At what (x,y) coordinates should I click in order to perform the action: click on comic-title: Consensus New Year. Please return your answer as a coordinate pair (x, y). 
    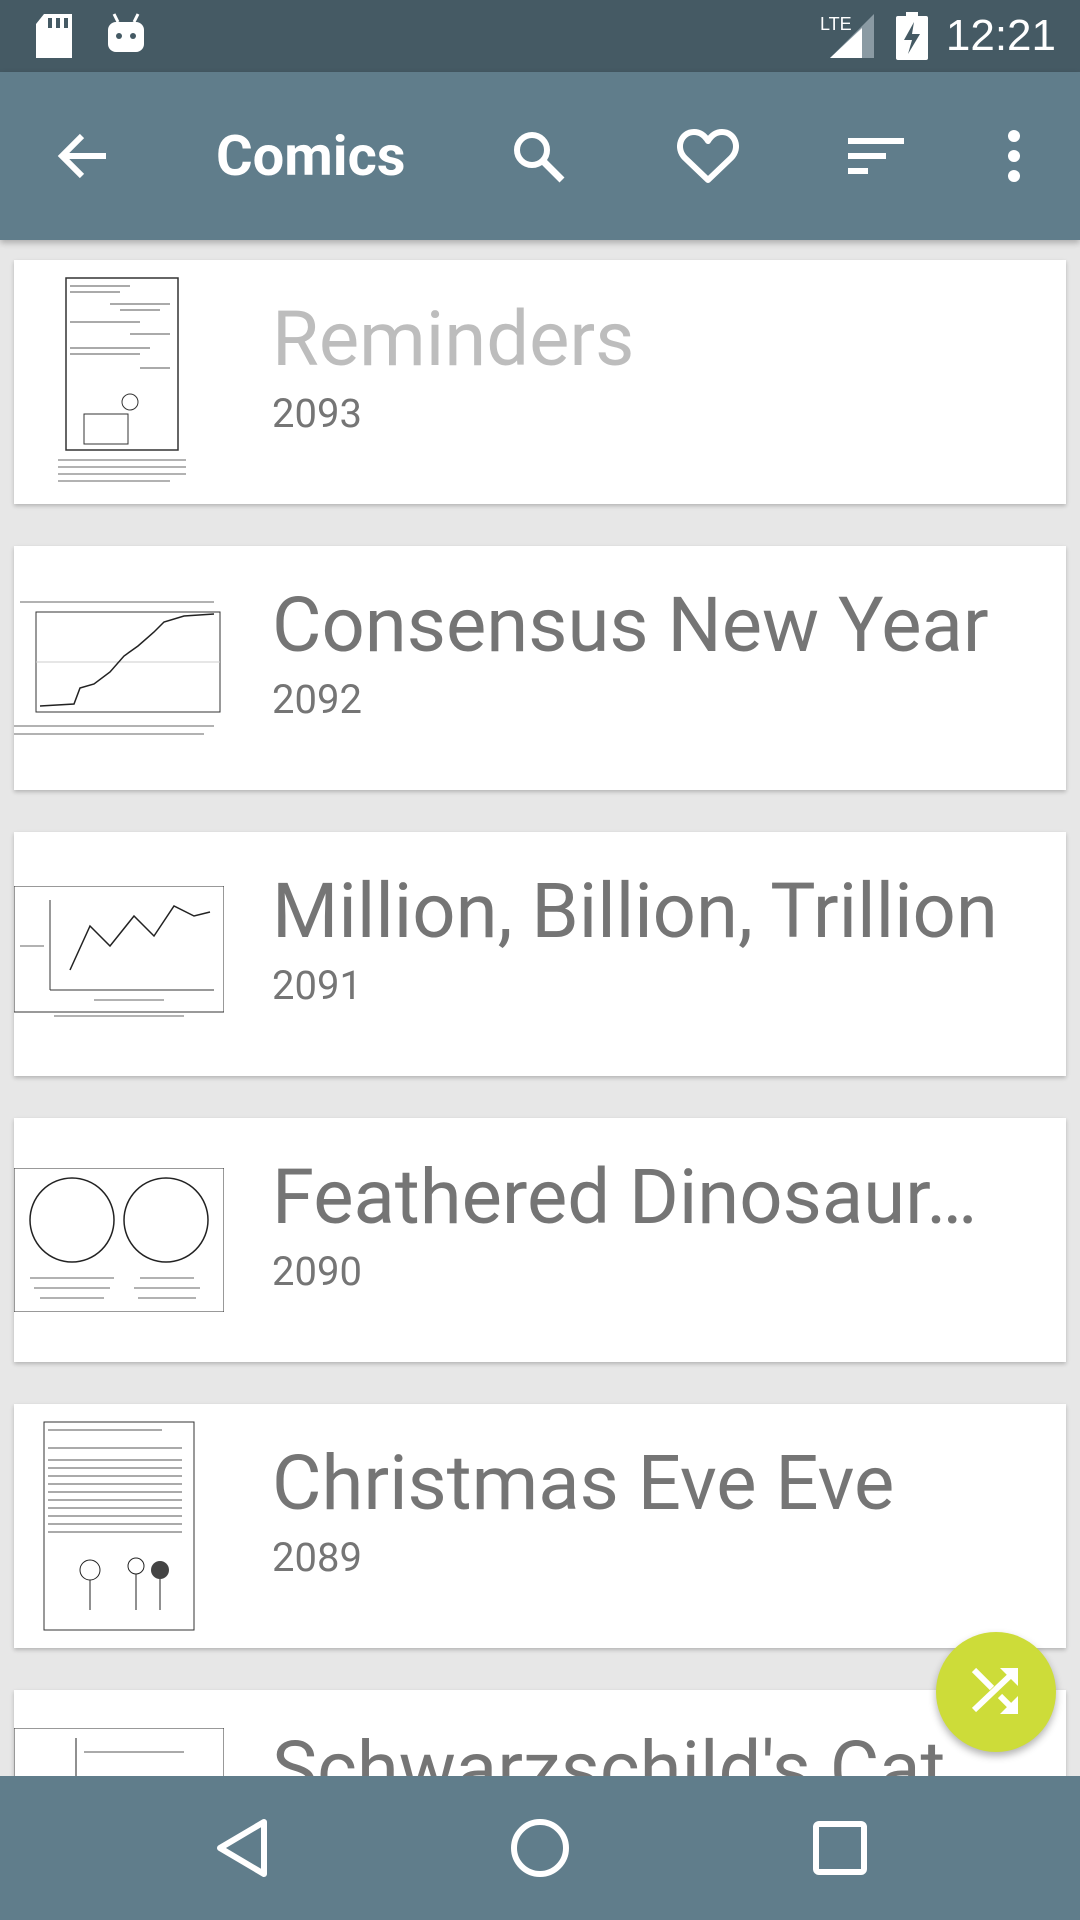
    Looking at the image, I should click on (630, 625).